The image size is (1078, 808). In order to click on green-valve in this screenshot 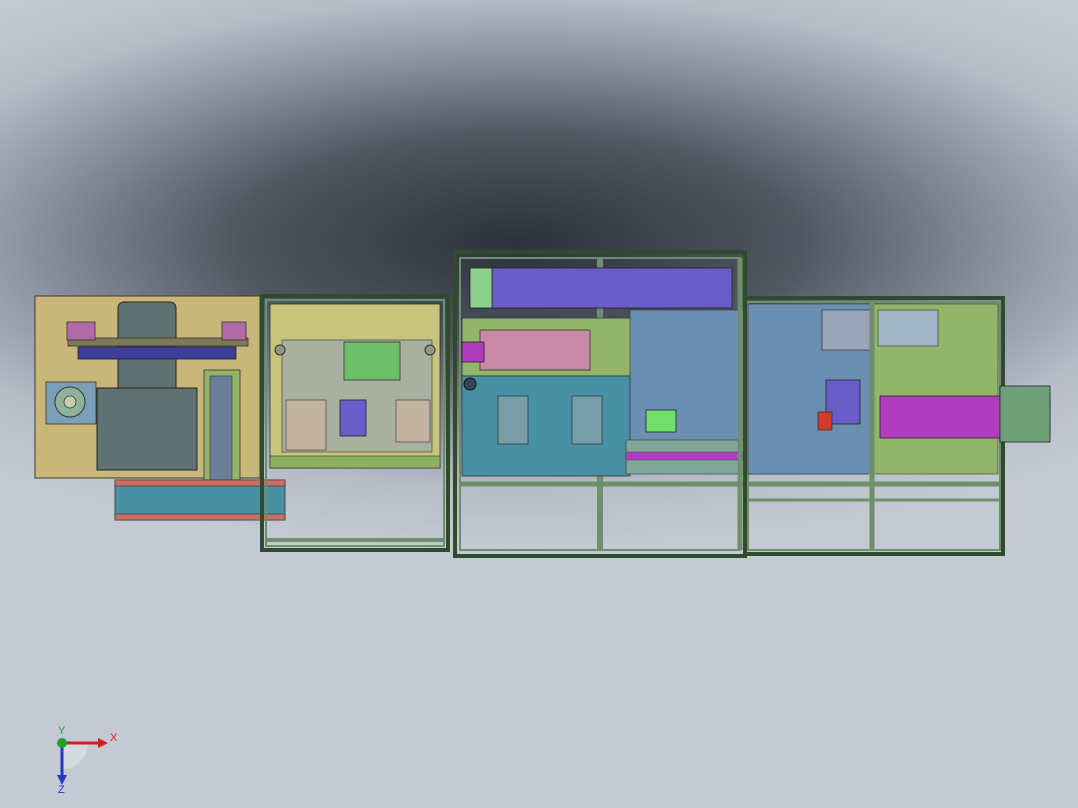, I will do `click(661, 421)`.